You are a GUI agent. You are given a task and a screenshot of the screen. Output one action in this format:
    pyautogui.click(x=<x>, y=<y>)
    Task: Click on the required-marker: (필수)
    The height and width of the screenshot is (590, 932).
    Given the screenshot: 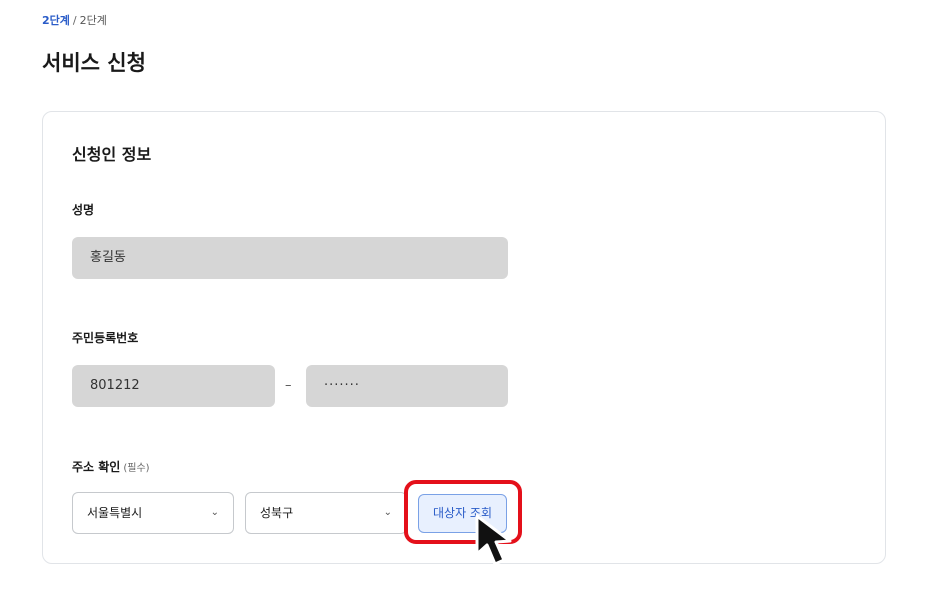 What is the action you would take?
    pyautogui.click(x=136, y=468)
    